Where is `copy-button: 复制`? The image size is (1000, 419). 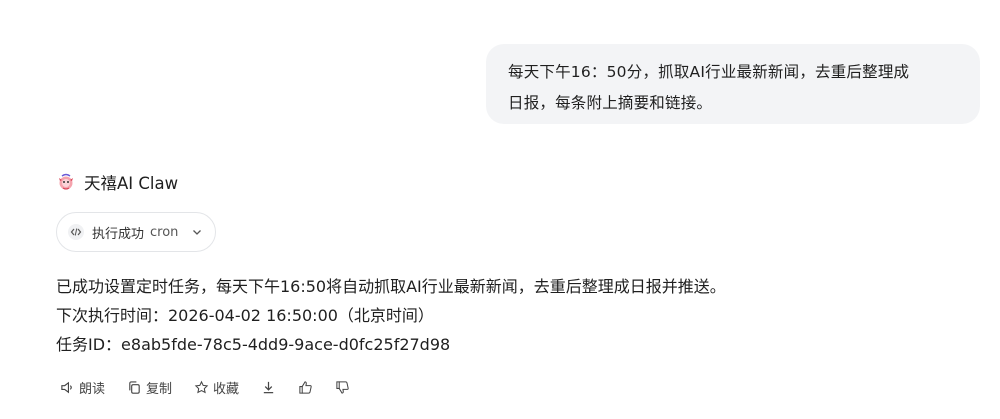
copy-button: 复制 is located at coordinates (149, 387).